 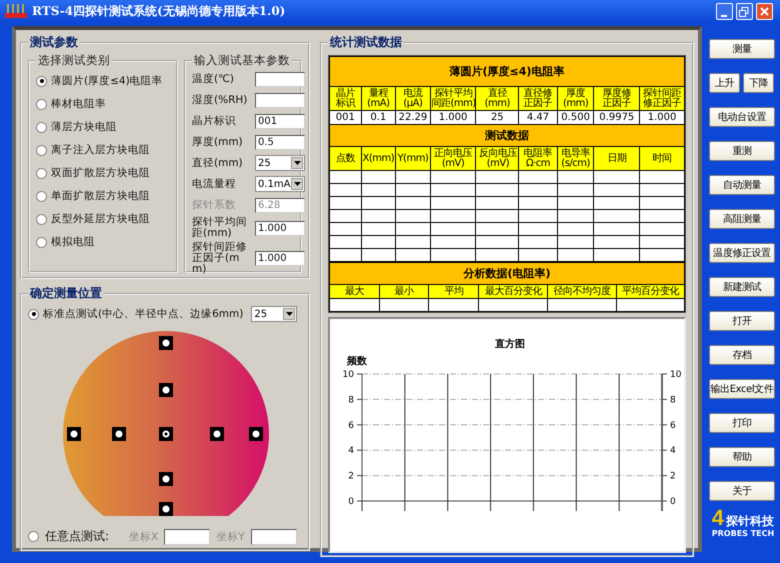 What do you see at coordinates (742, 321) in the screenshot?
I see `side-button: 打开` at bounding box center [742, 321].